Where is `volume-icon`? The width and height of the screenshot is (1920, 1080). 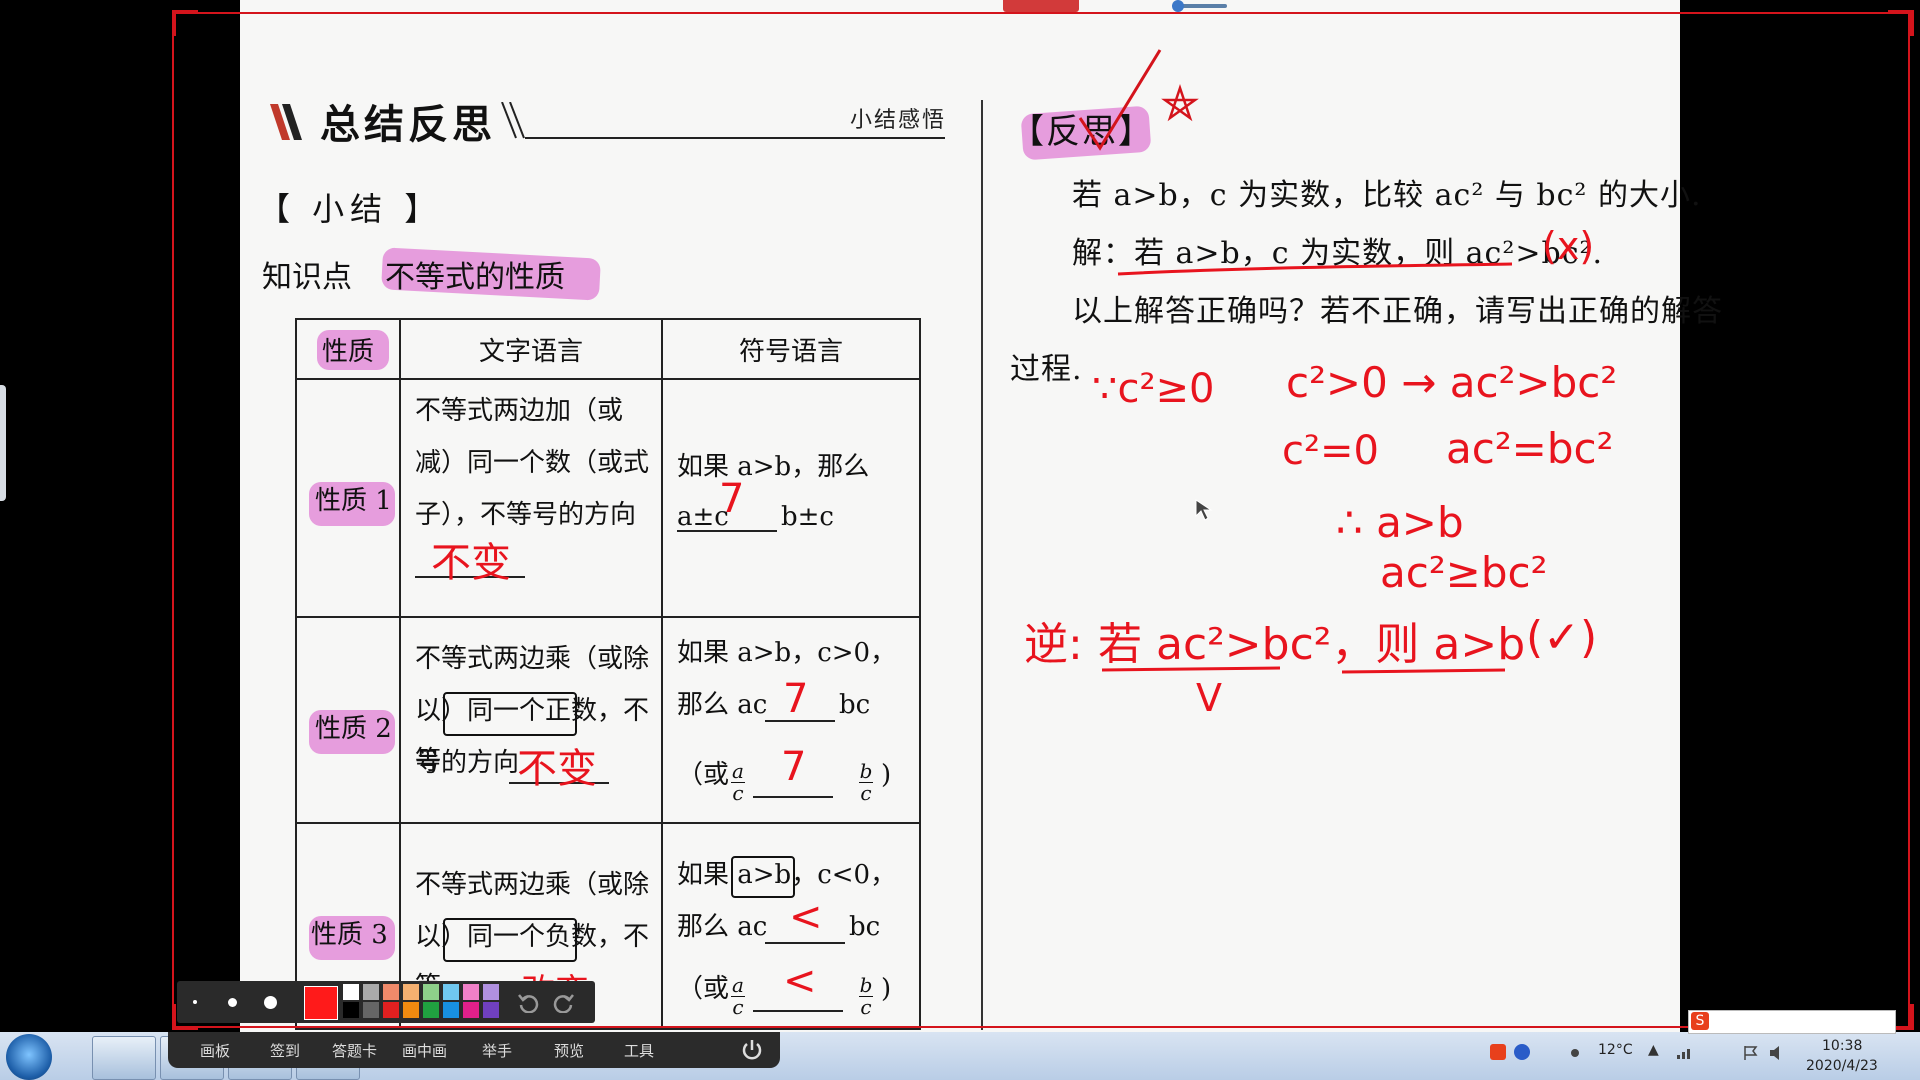 volume-icon is located at coordinates (1777, 1053).